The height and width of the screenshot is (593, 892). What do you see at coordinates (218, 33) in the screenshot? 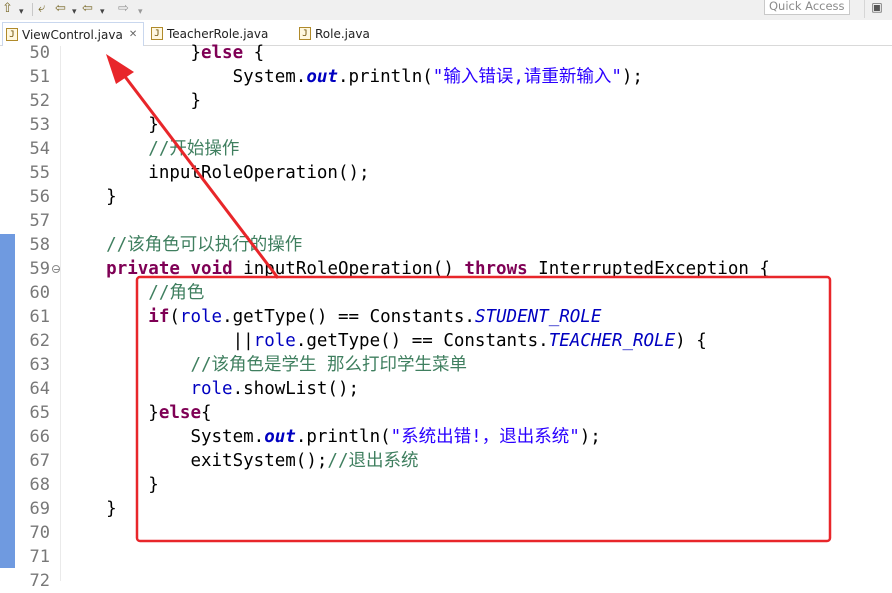
I see `tab-label: TeacherRole.java` at bounding box center [218, 33].